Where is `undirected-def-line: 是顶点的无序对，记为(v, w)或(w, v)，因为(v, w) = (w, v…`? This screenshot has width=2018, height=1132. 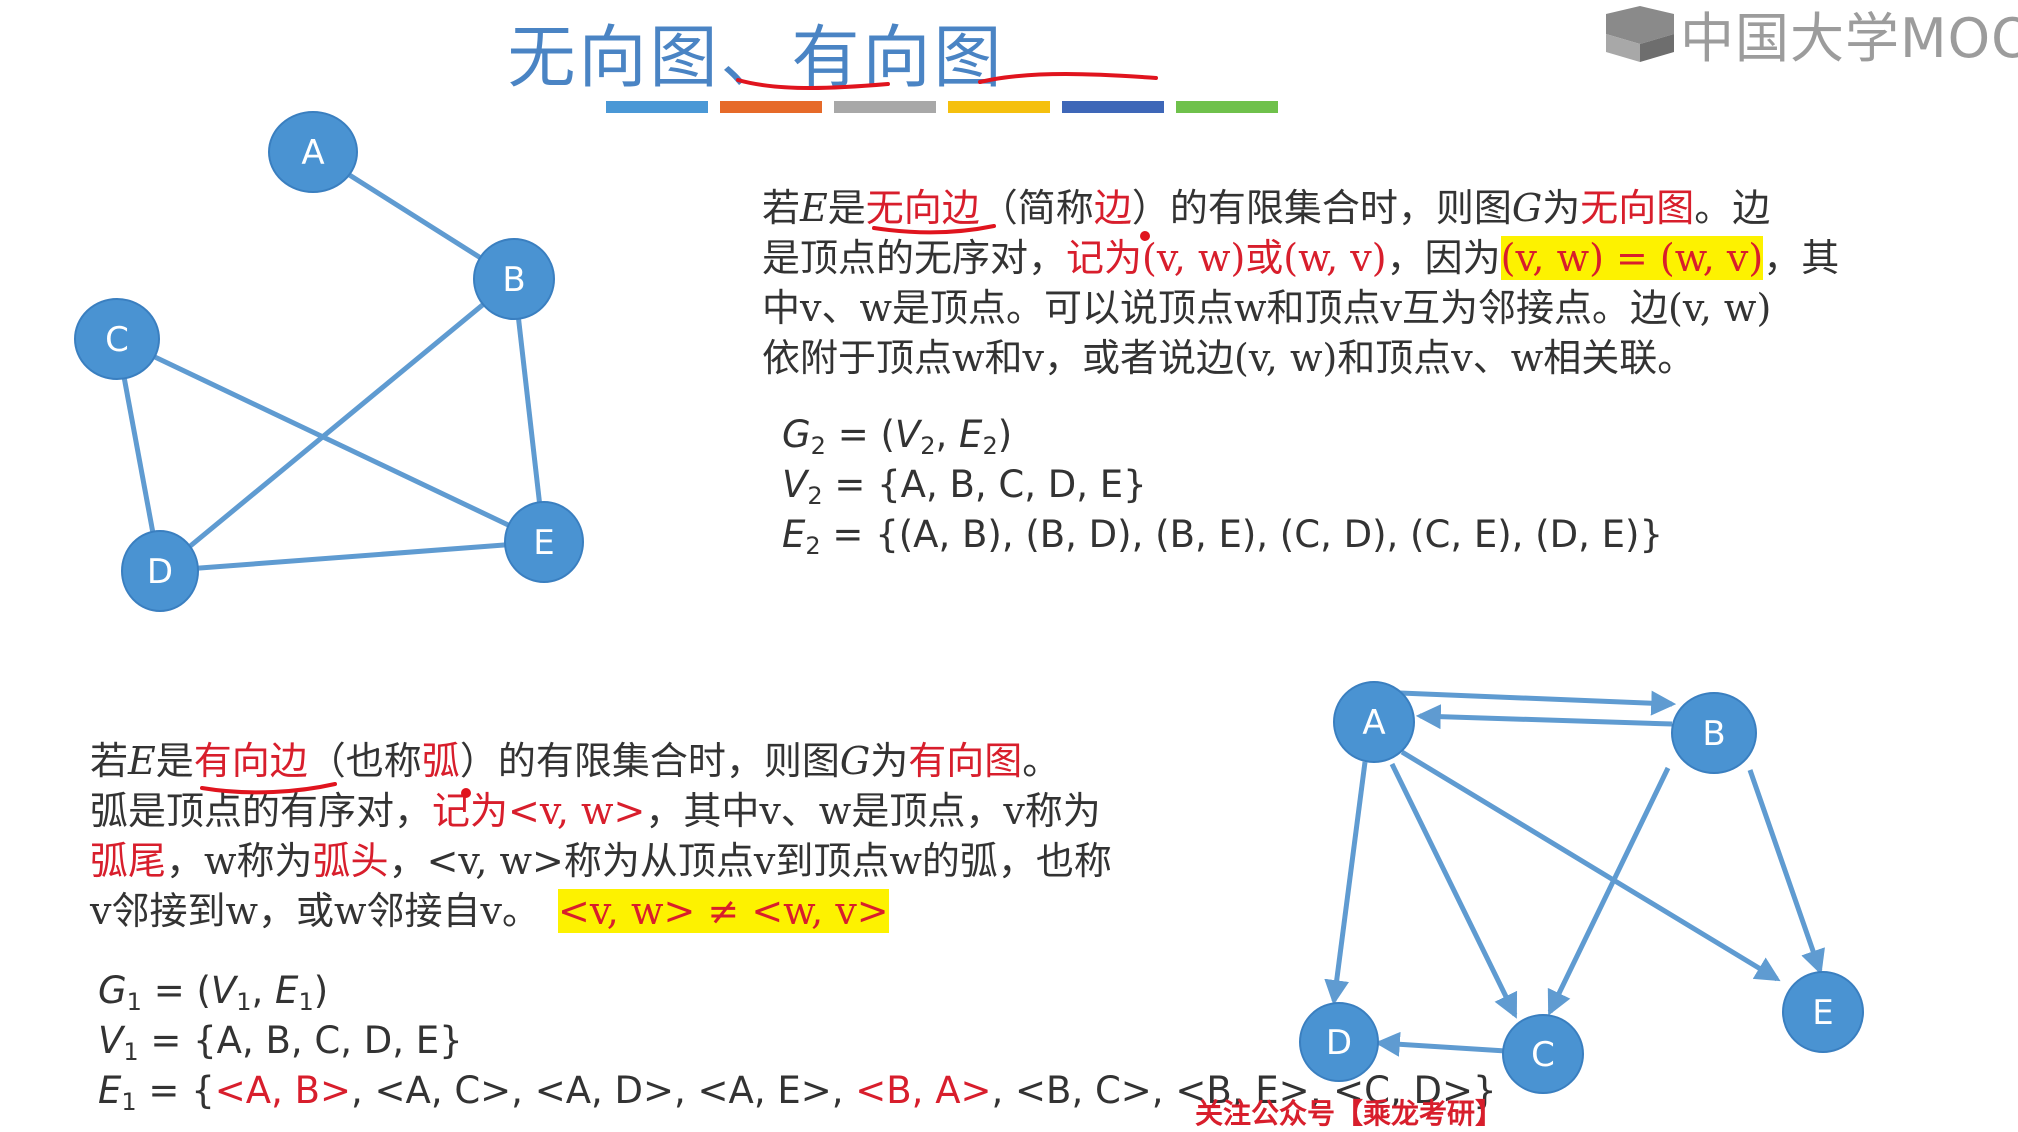
undirected-def-line: 是顶点的无序对，记为(v, w)或(w, v)，因为(v, w) = (w, v… is located at coordinates (1300, 258).